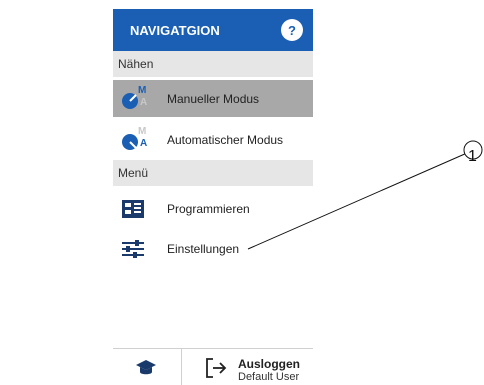 This screenshot has width=484, height=385. I want to click on navigation-header: NAVIGATGION ?, so click(213, 30).